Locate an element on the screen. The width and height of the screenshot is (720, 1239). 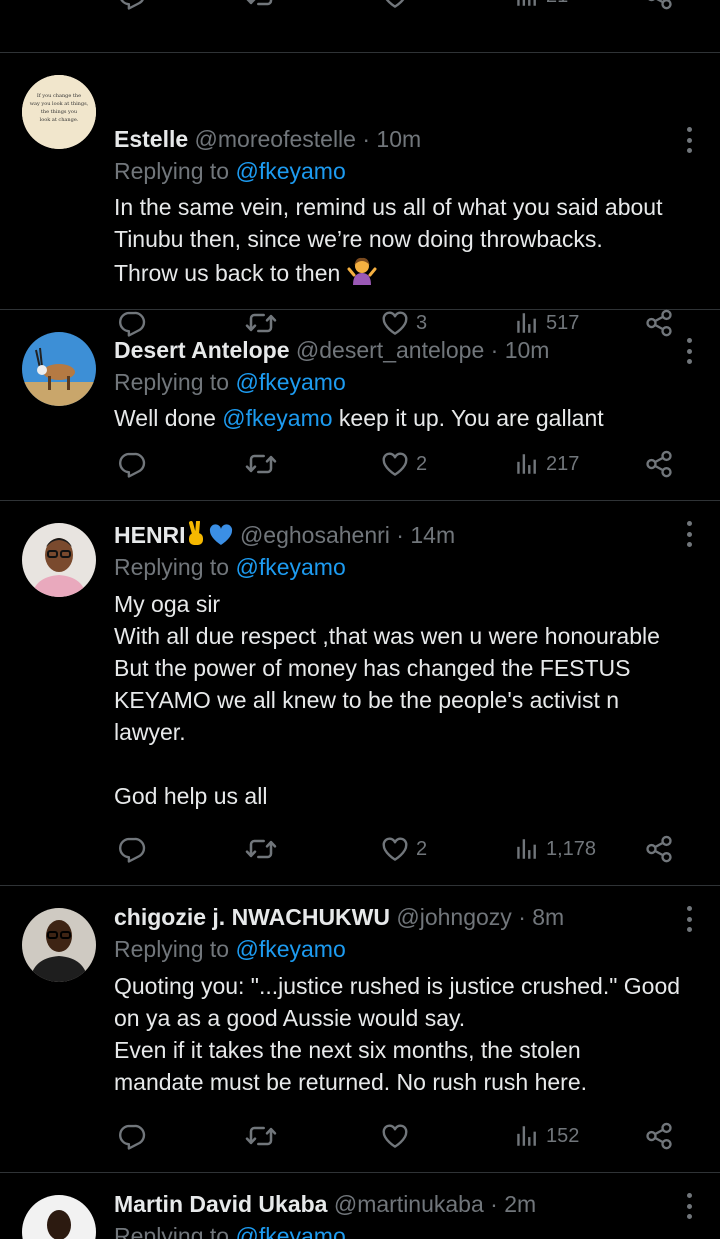
tweet-header: Estelle @moreofestelle · 10m is located at coordinates (406, 139).